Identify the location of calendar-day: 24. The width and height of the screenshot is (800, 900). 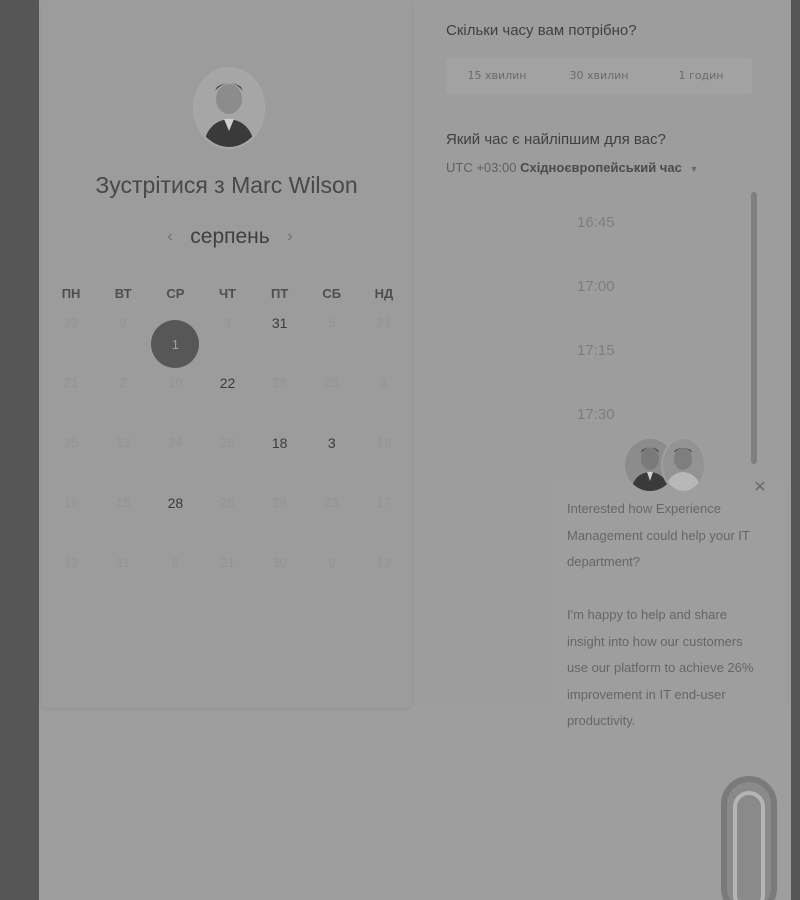
(175, 465).